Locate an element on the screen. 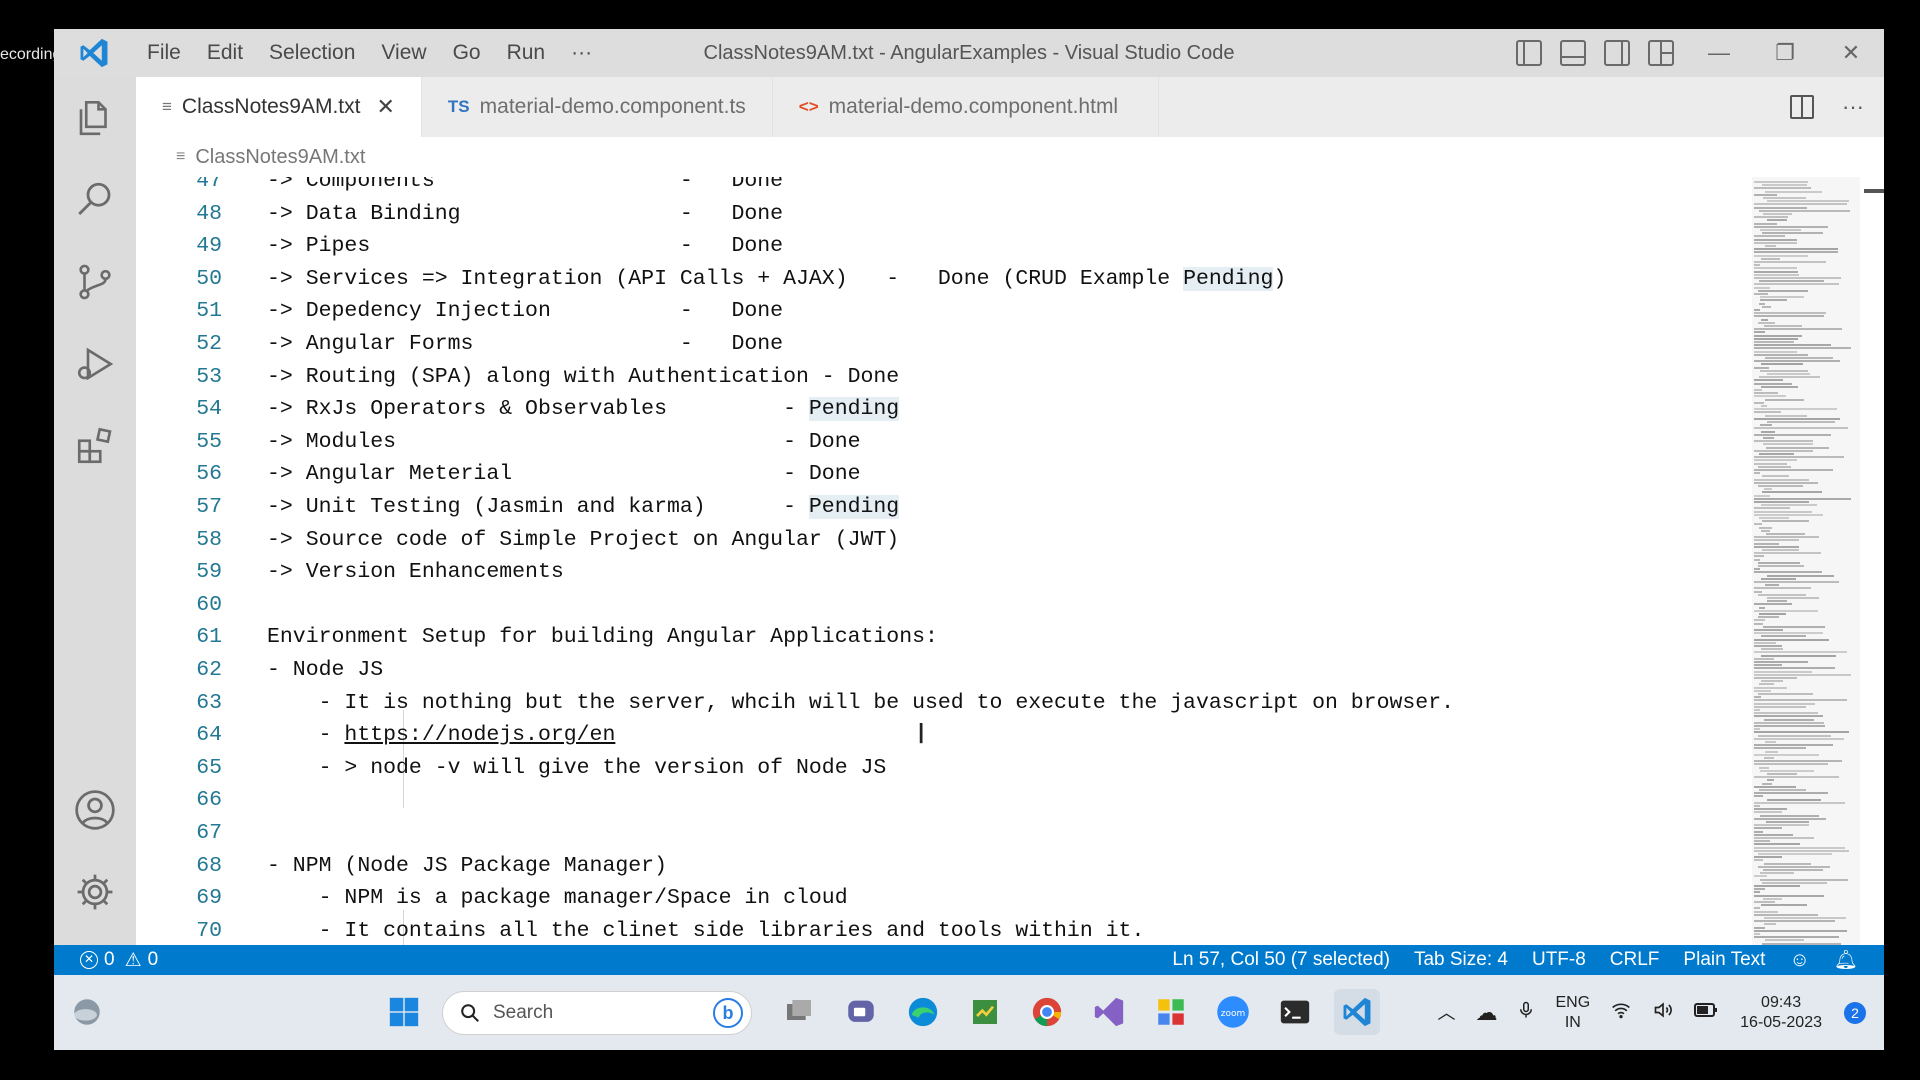  menu-go: Go is located at coordinates (467, 53).